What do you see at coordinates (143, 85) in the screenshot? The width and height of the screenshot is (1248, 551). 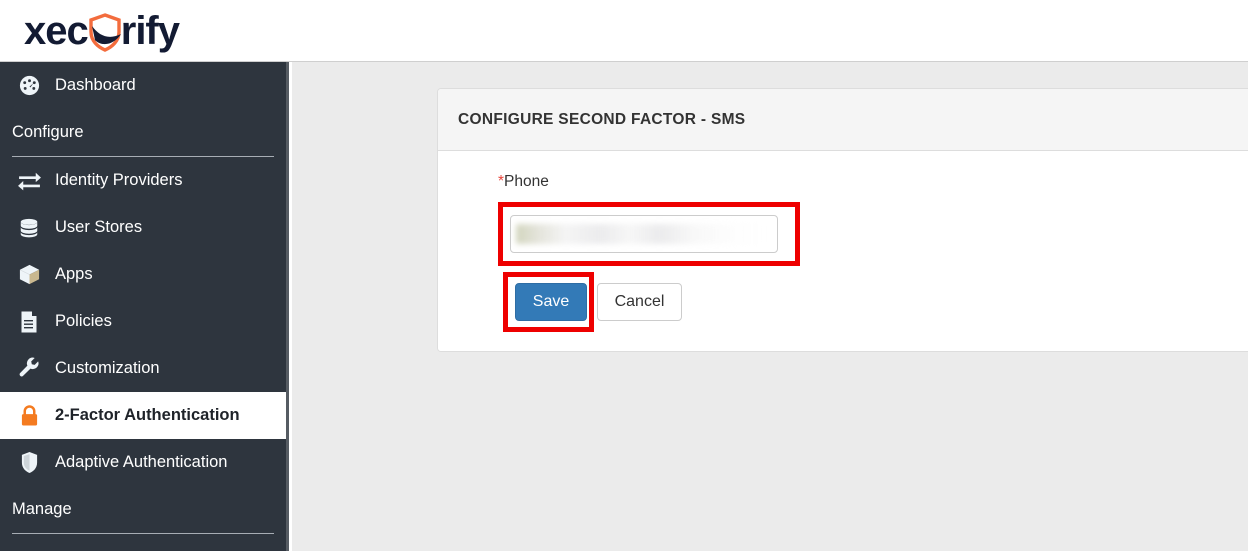 I see `sidebar-item-dashboard: Dashboard` at bounding box center [143, 85].